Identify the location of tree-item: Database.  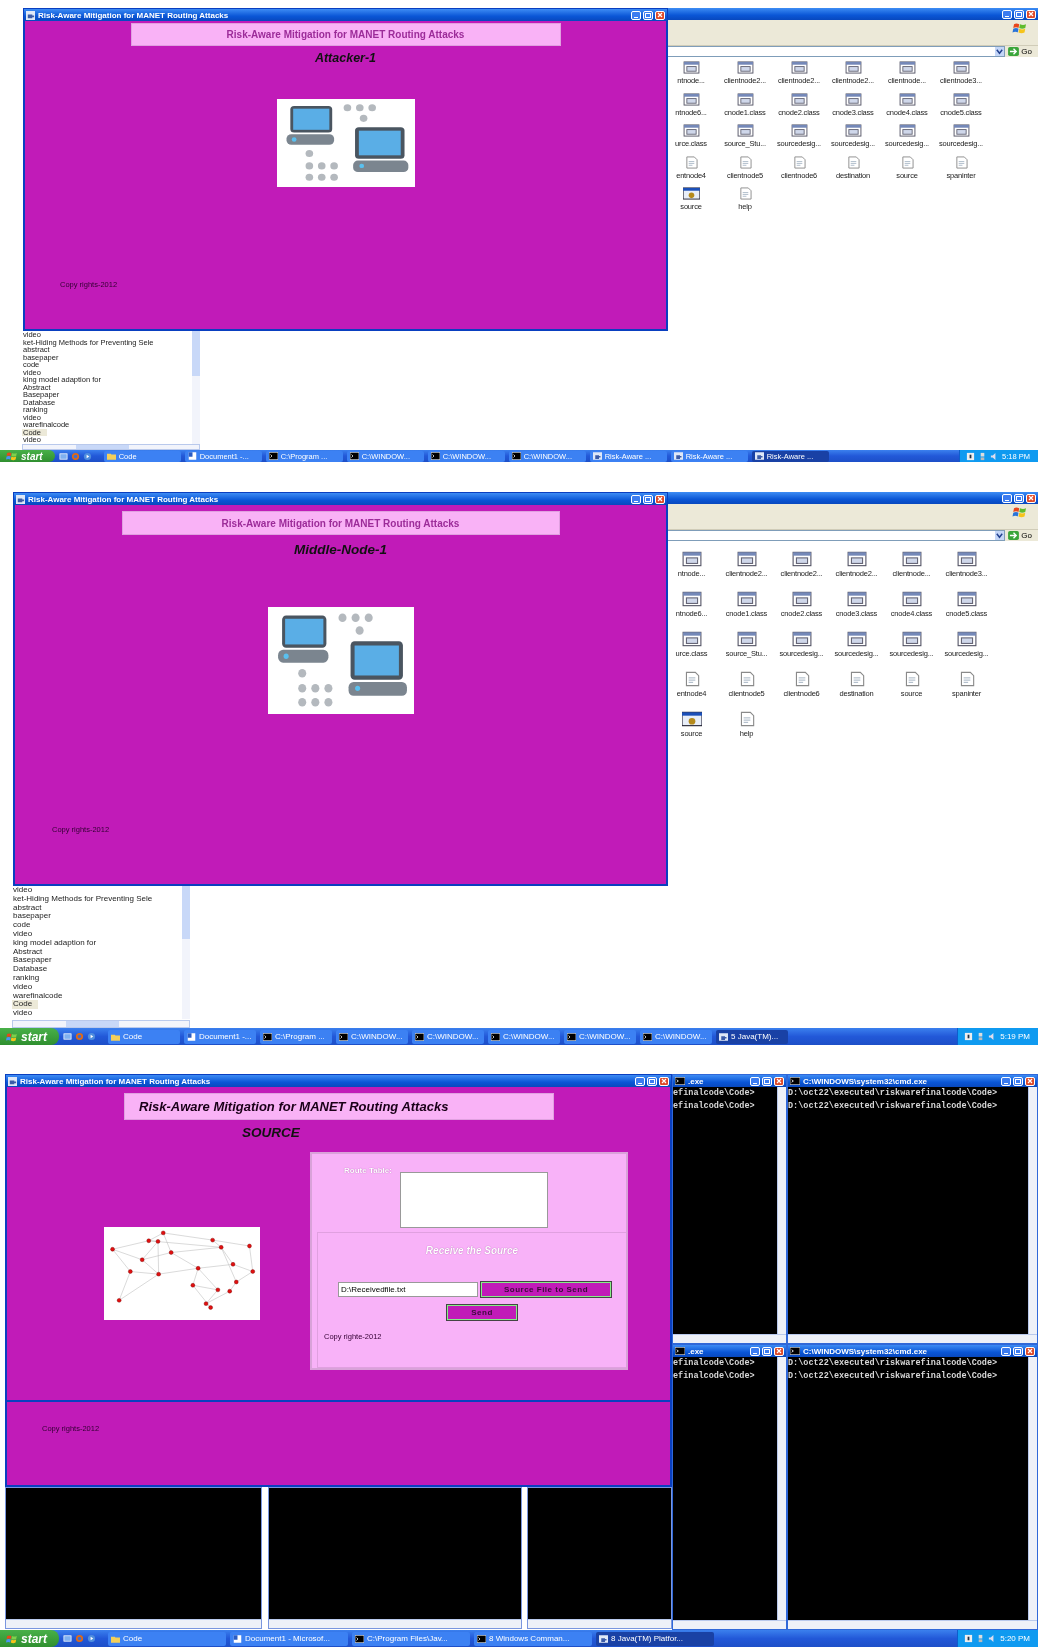
(30, 969).